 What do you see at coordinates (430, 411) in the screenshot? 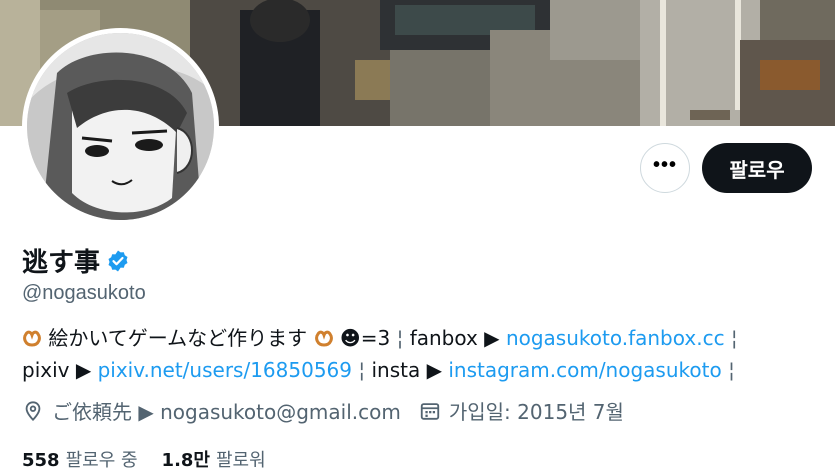
I see `calendar-icon` at bounding box center [430, 411].